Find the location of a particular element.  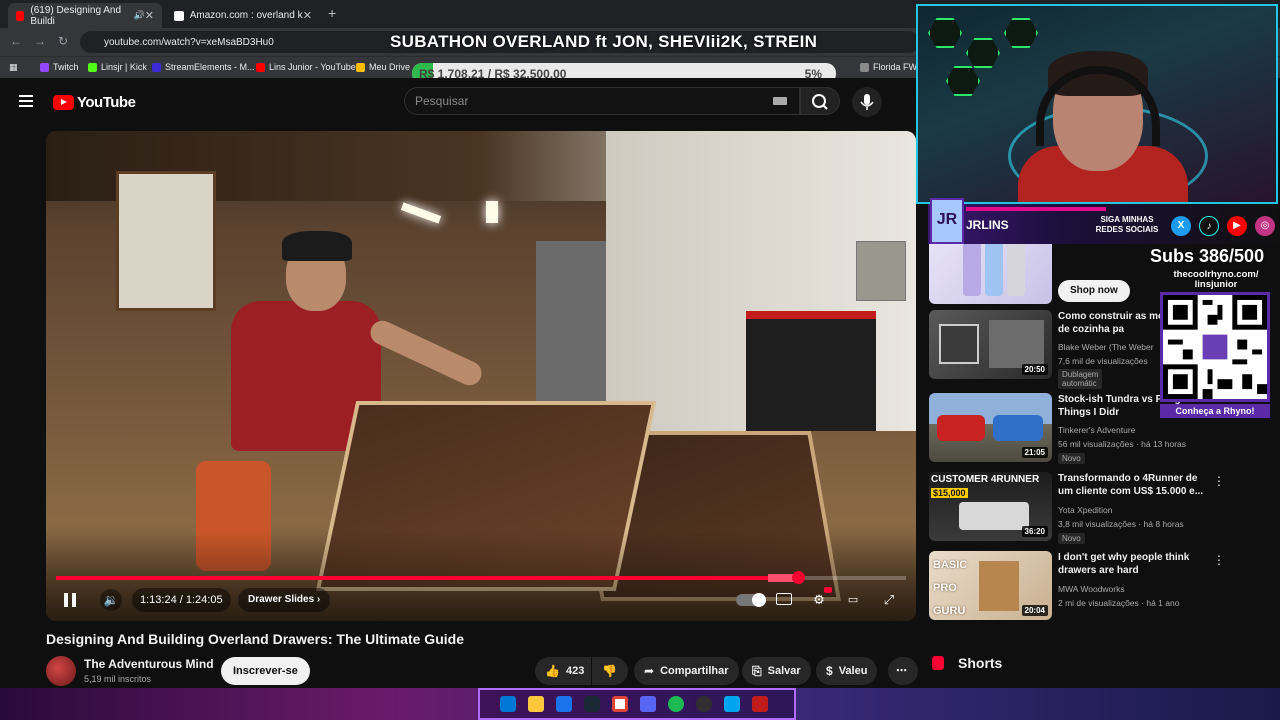

channel-avatar is located at coordinates (61, 671).